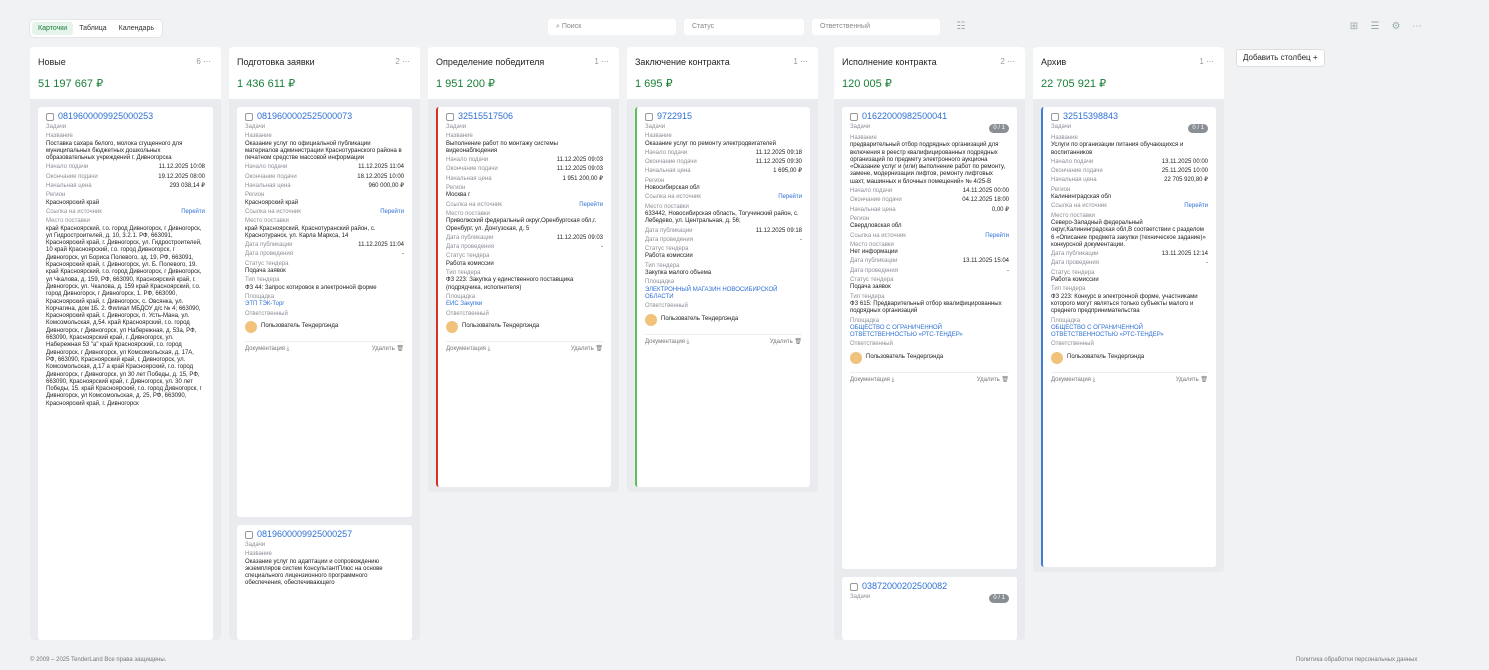  What do you see at coordinates (1417, 27) in the screenshot?
I see `more-icon: ⋯` at bounding box center [1417, 27].